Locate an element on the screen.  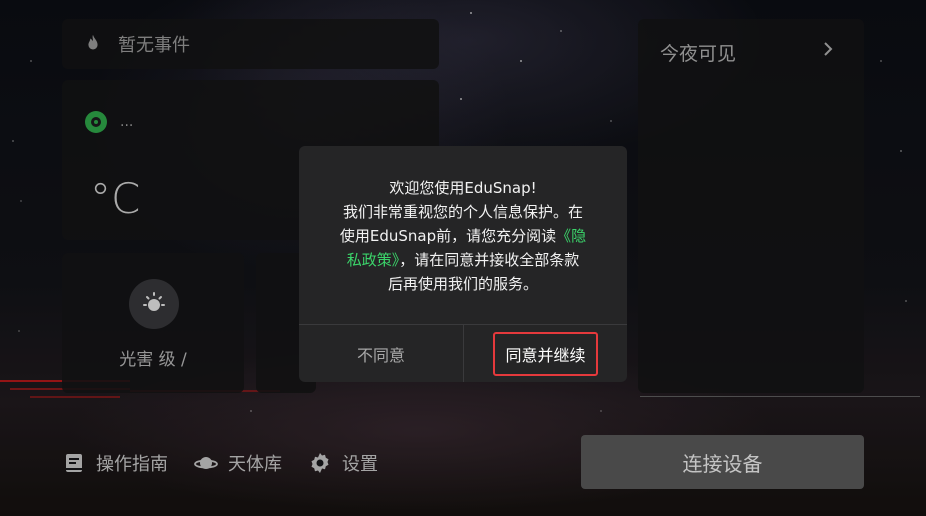
message-line-3: 使用EduSnap前，请您充分阅读《隐 is located at coordinates (463, 236).